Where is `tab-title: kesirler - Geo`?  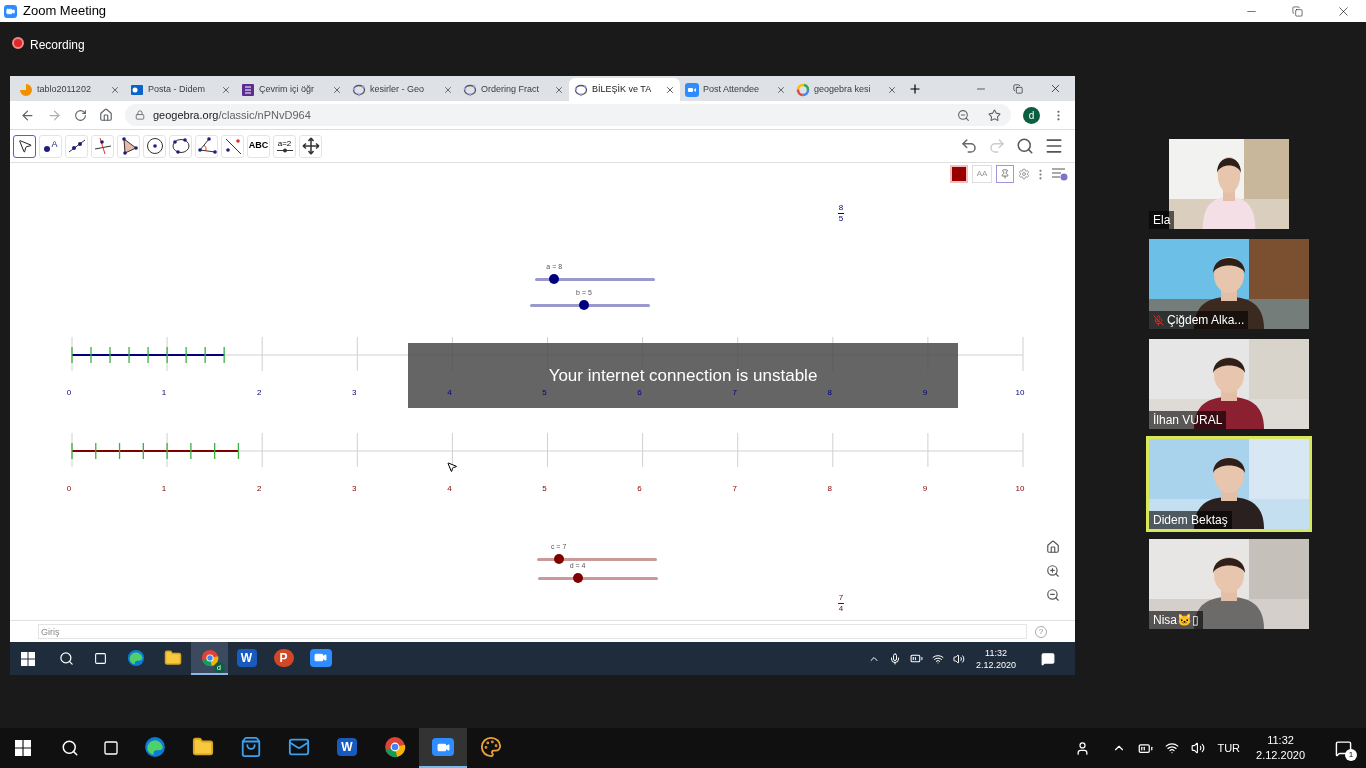
tab-title: kesirler - Geo is located at coordinates (397, 89).